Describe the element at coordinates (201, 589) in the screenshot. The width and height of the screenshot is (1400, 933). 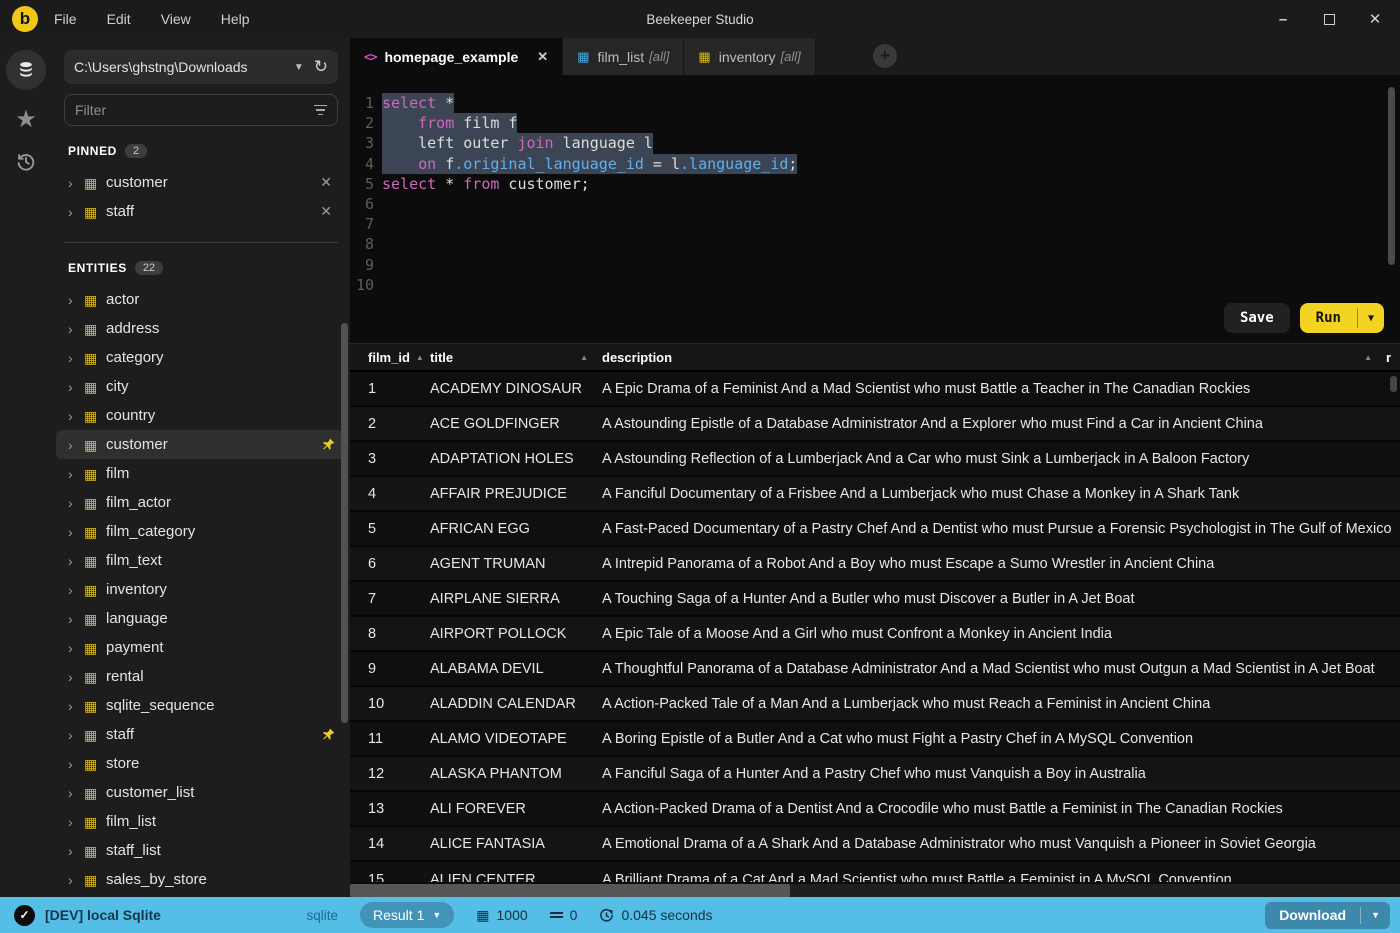
I see `entity-item: › ▦ inventory` at that location.